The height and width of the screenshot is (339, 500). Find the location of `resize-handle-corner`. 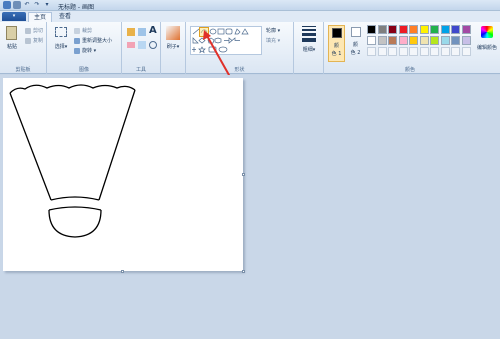

resize-handle-corner is located at coordinates (243, 271).